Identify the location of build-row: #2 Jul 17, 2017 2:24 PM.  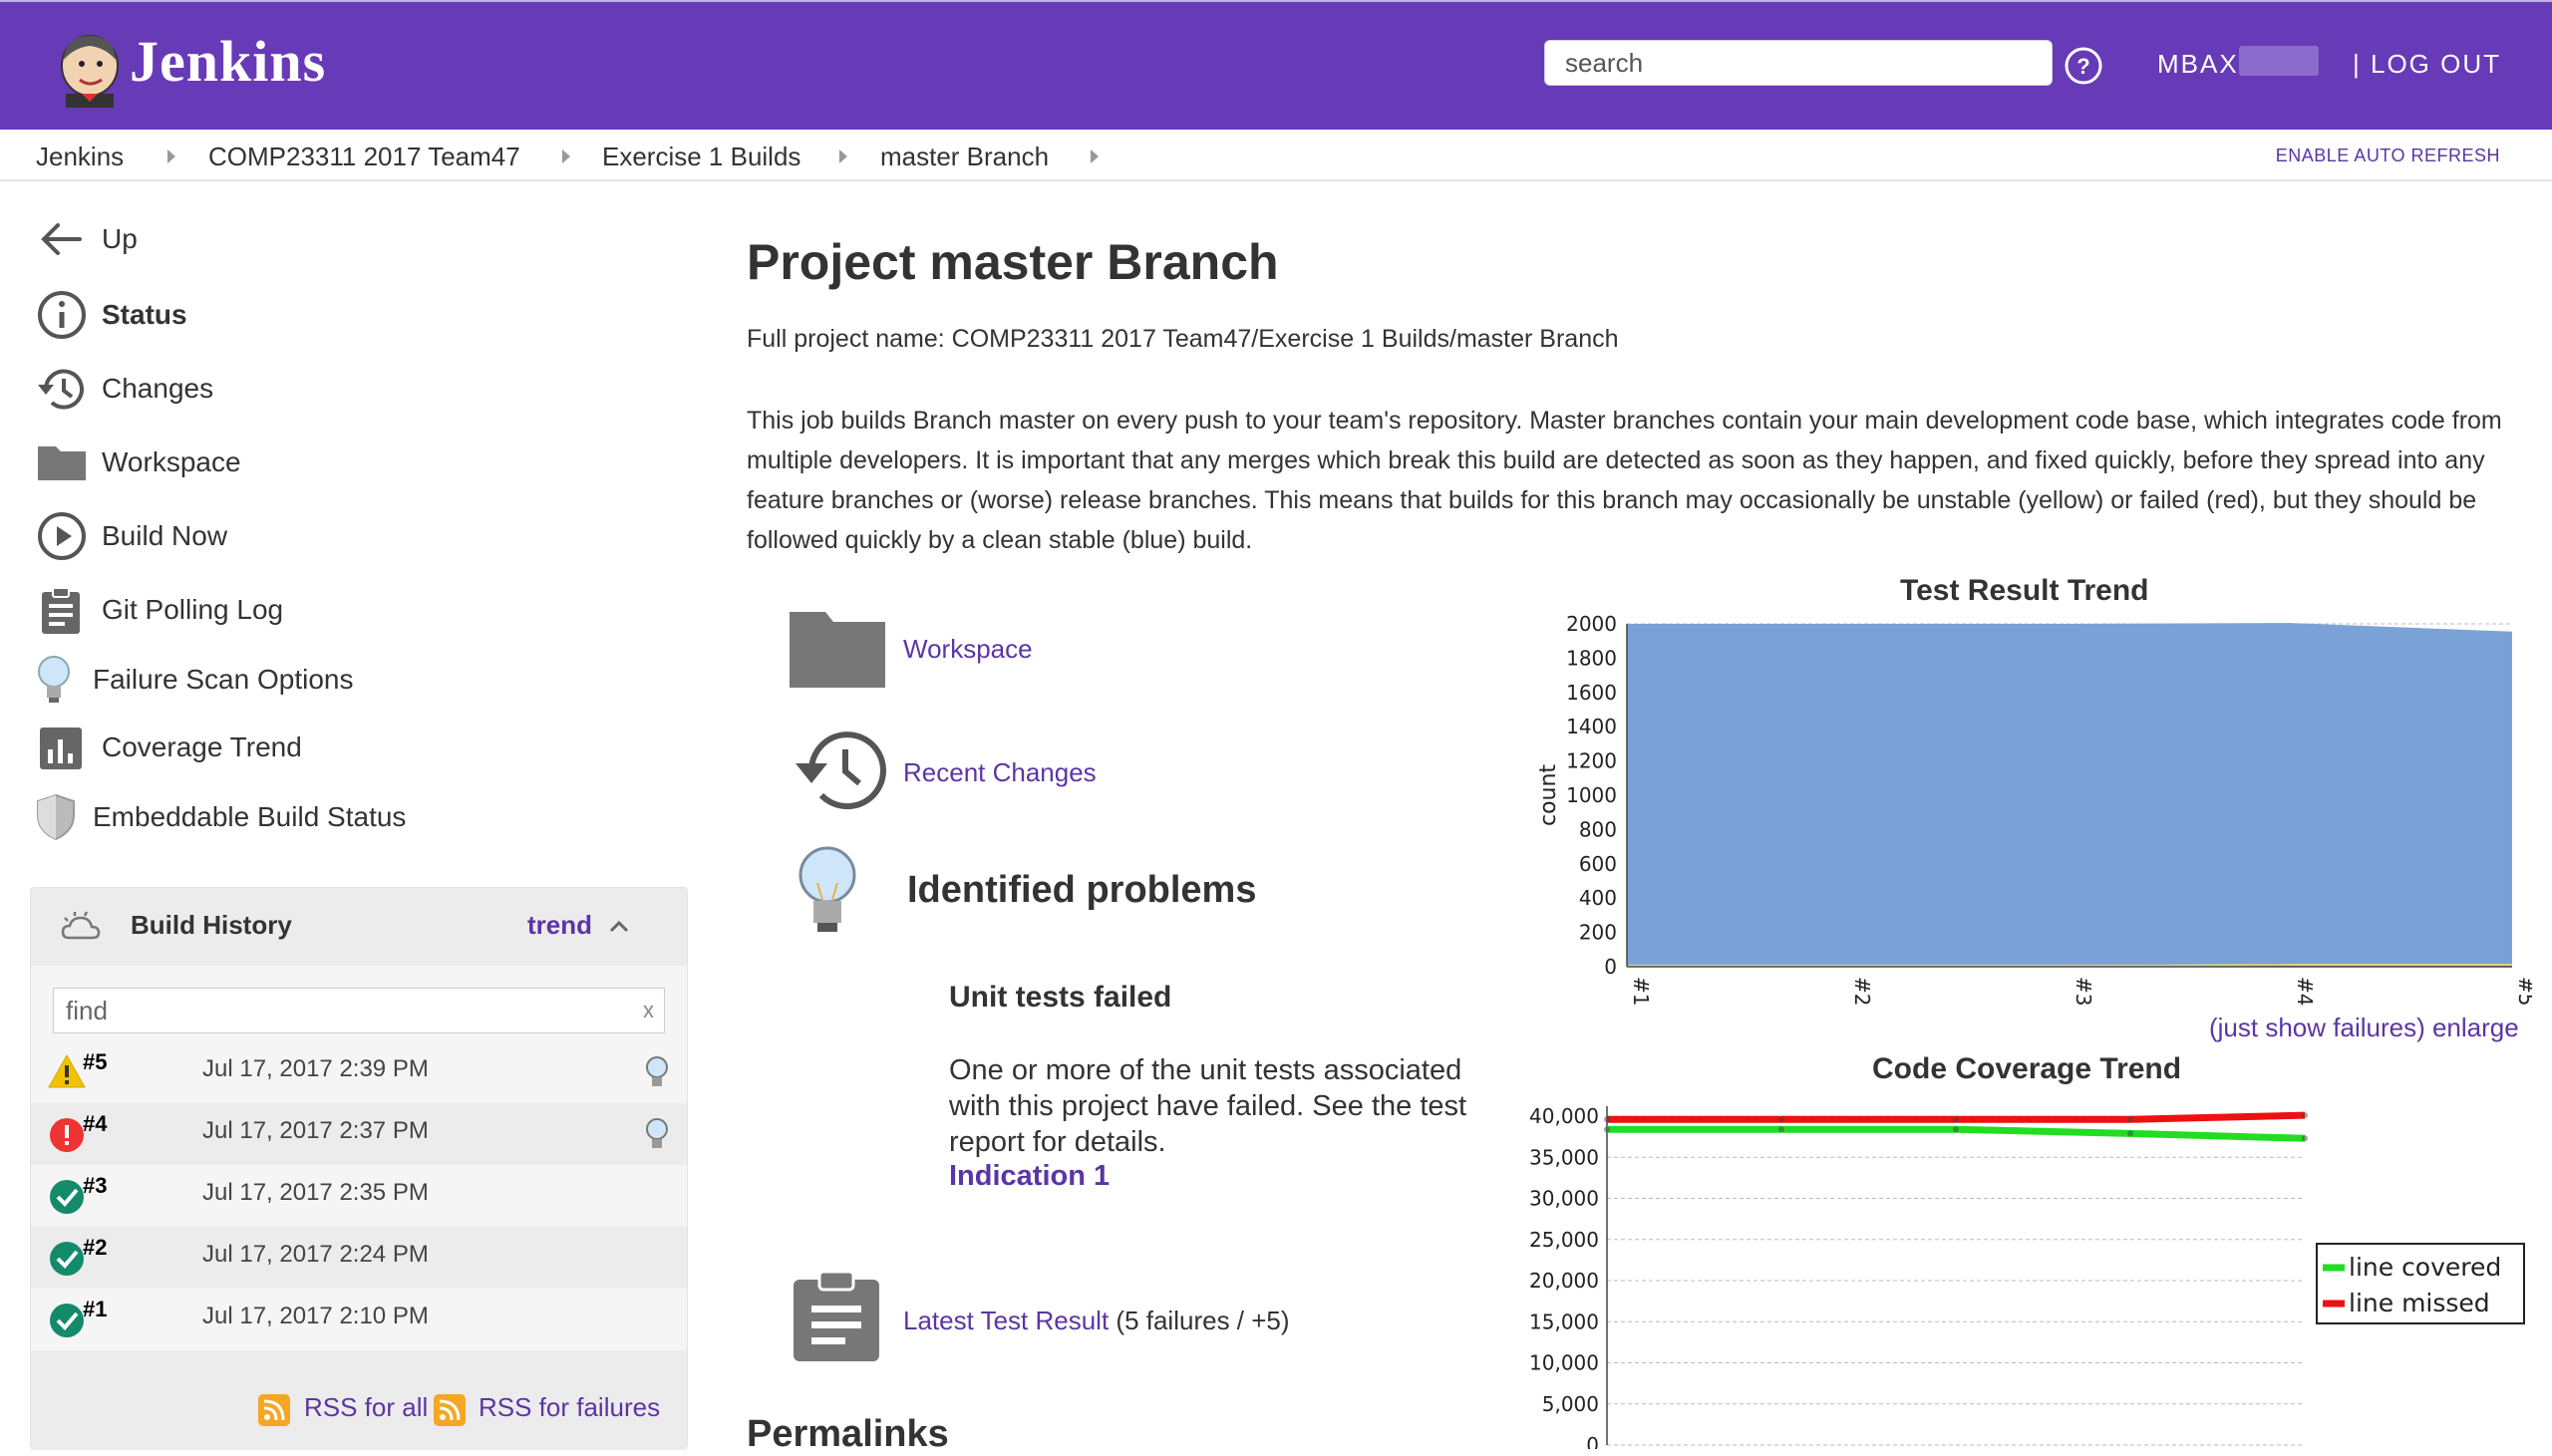
(359, 1258).